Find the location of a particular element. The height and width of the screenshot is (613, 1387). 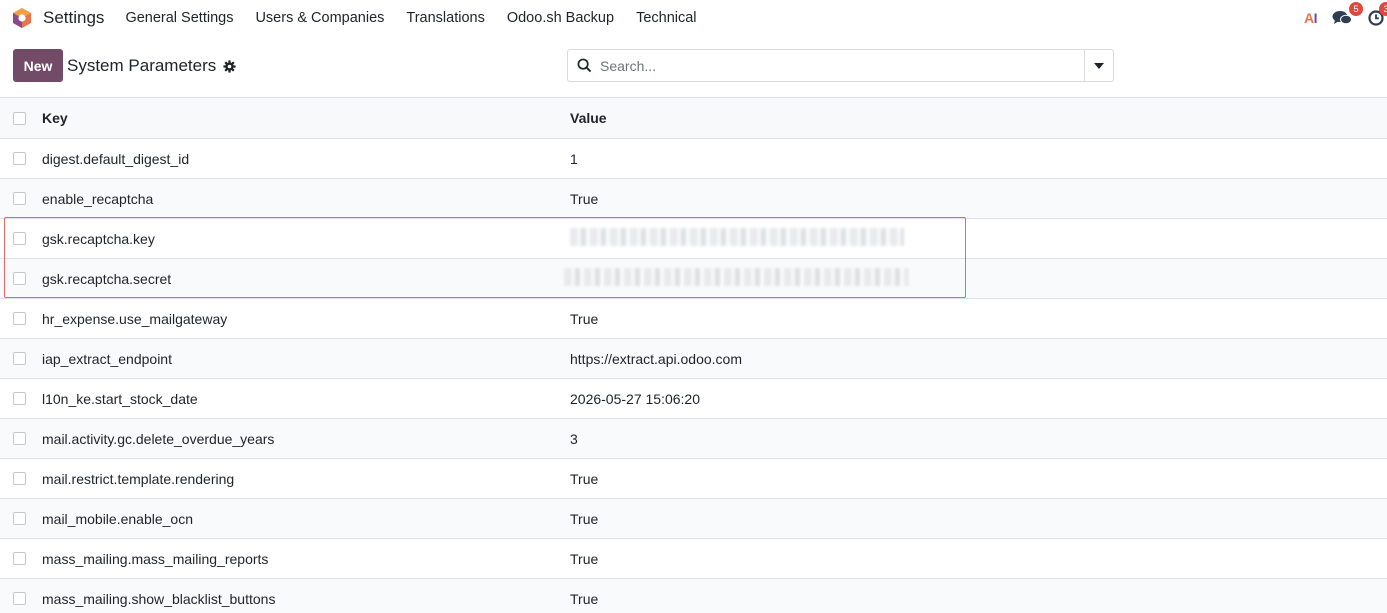

table-row: enable_recaptcha True is located at coordinates (693, 199).